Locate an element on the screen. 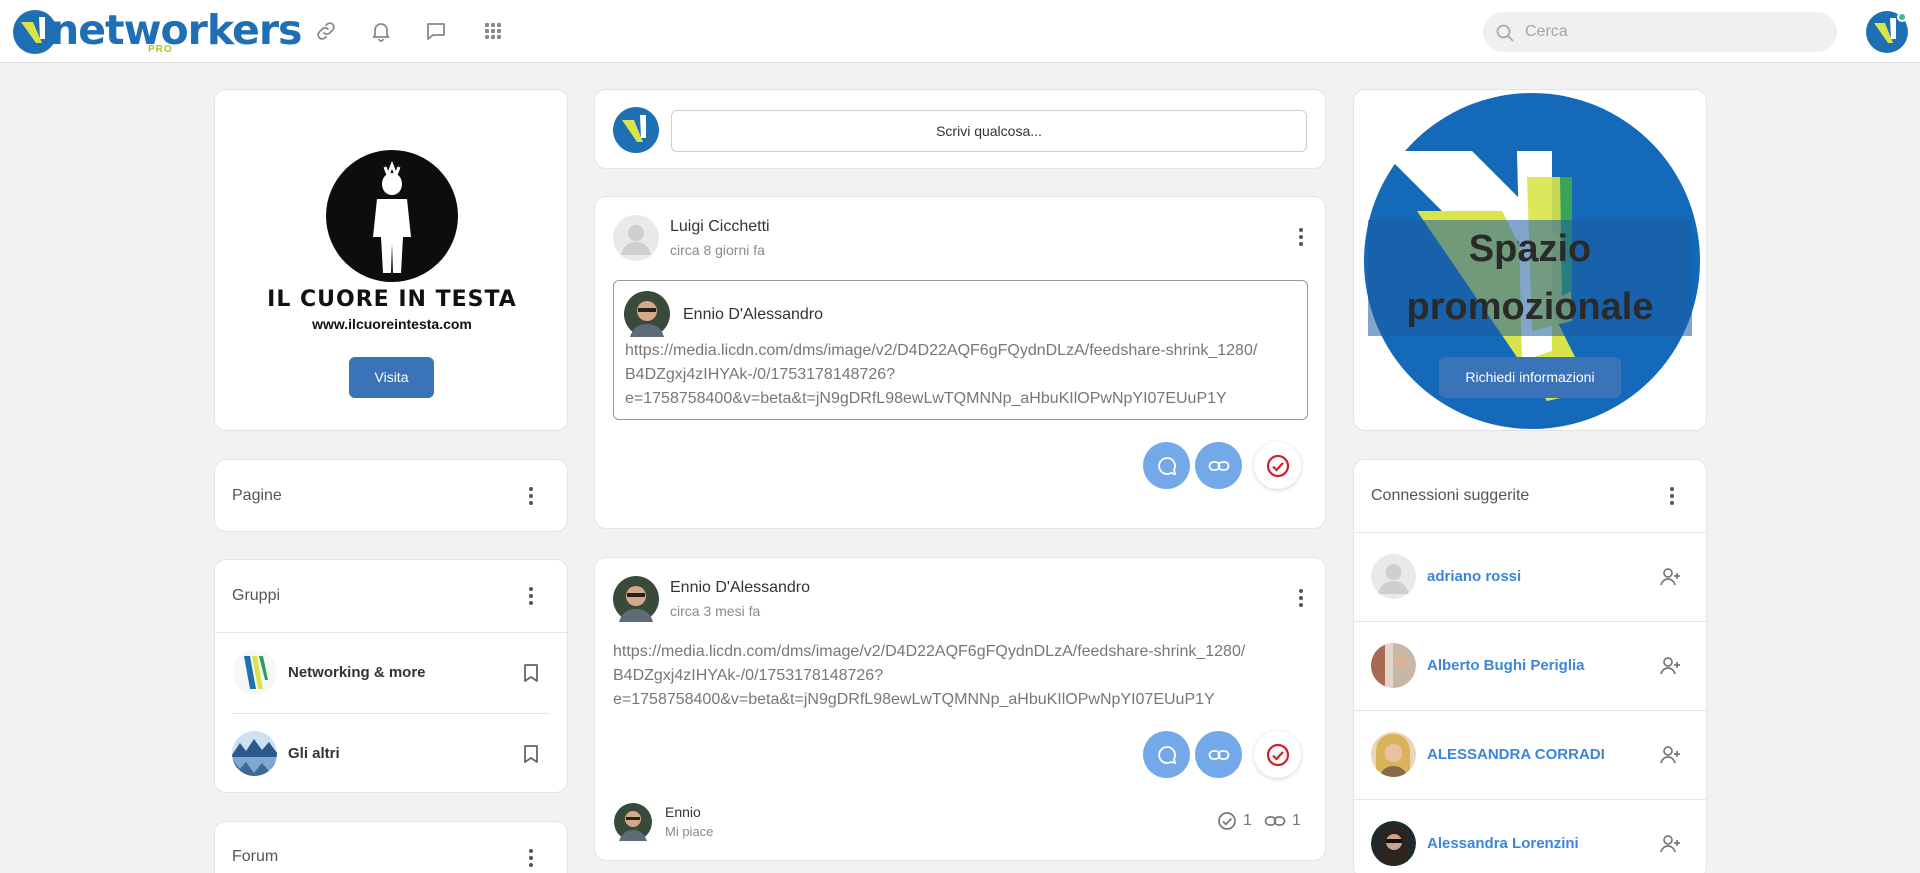 The height and width of the screenshot is (873, 1920). post-author-name: Ennio D'Alessandro is located at coordinates (740, 588).